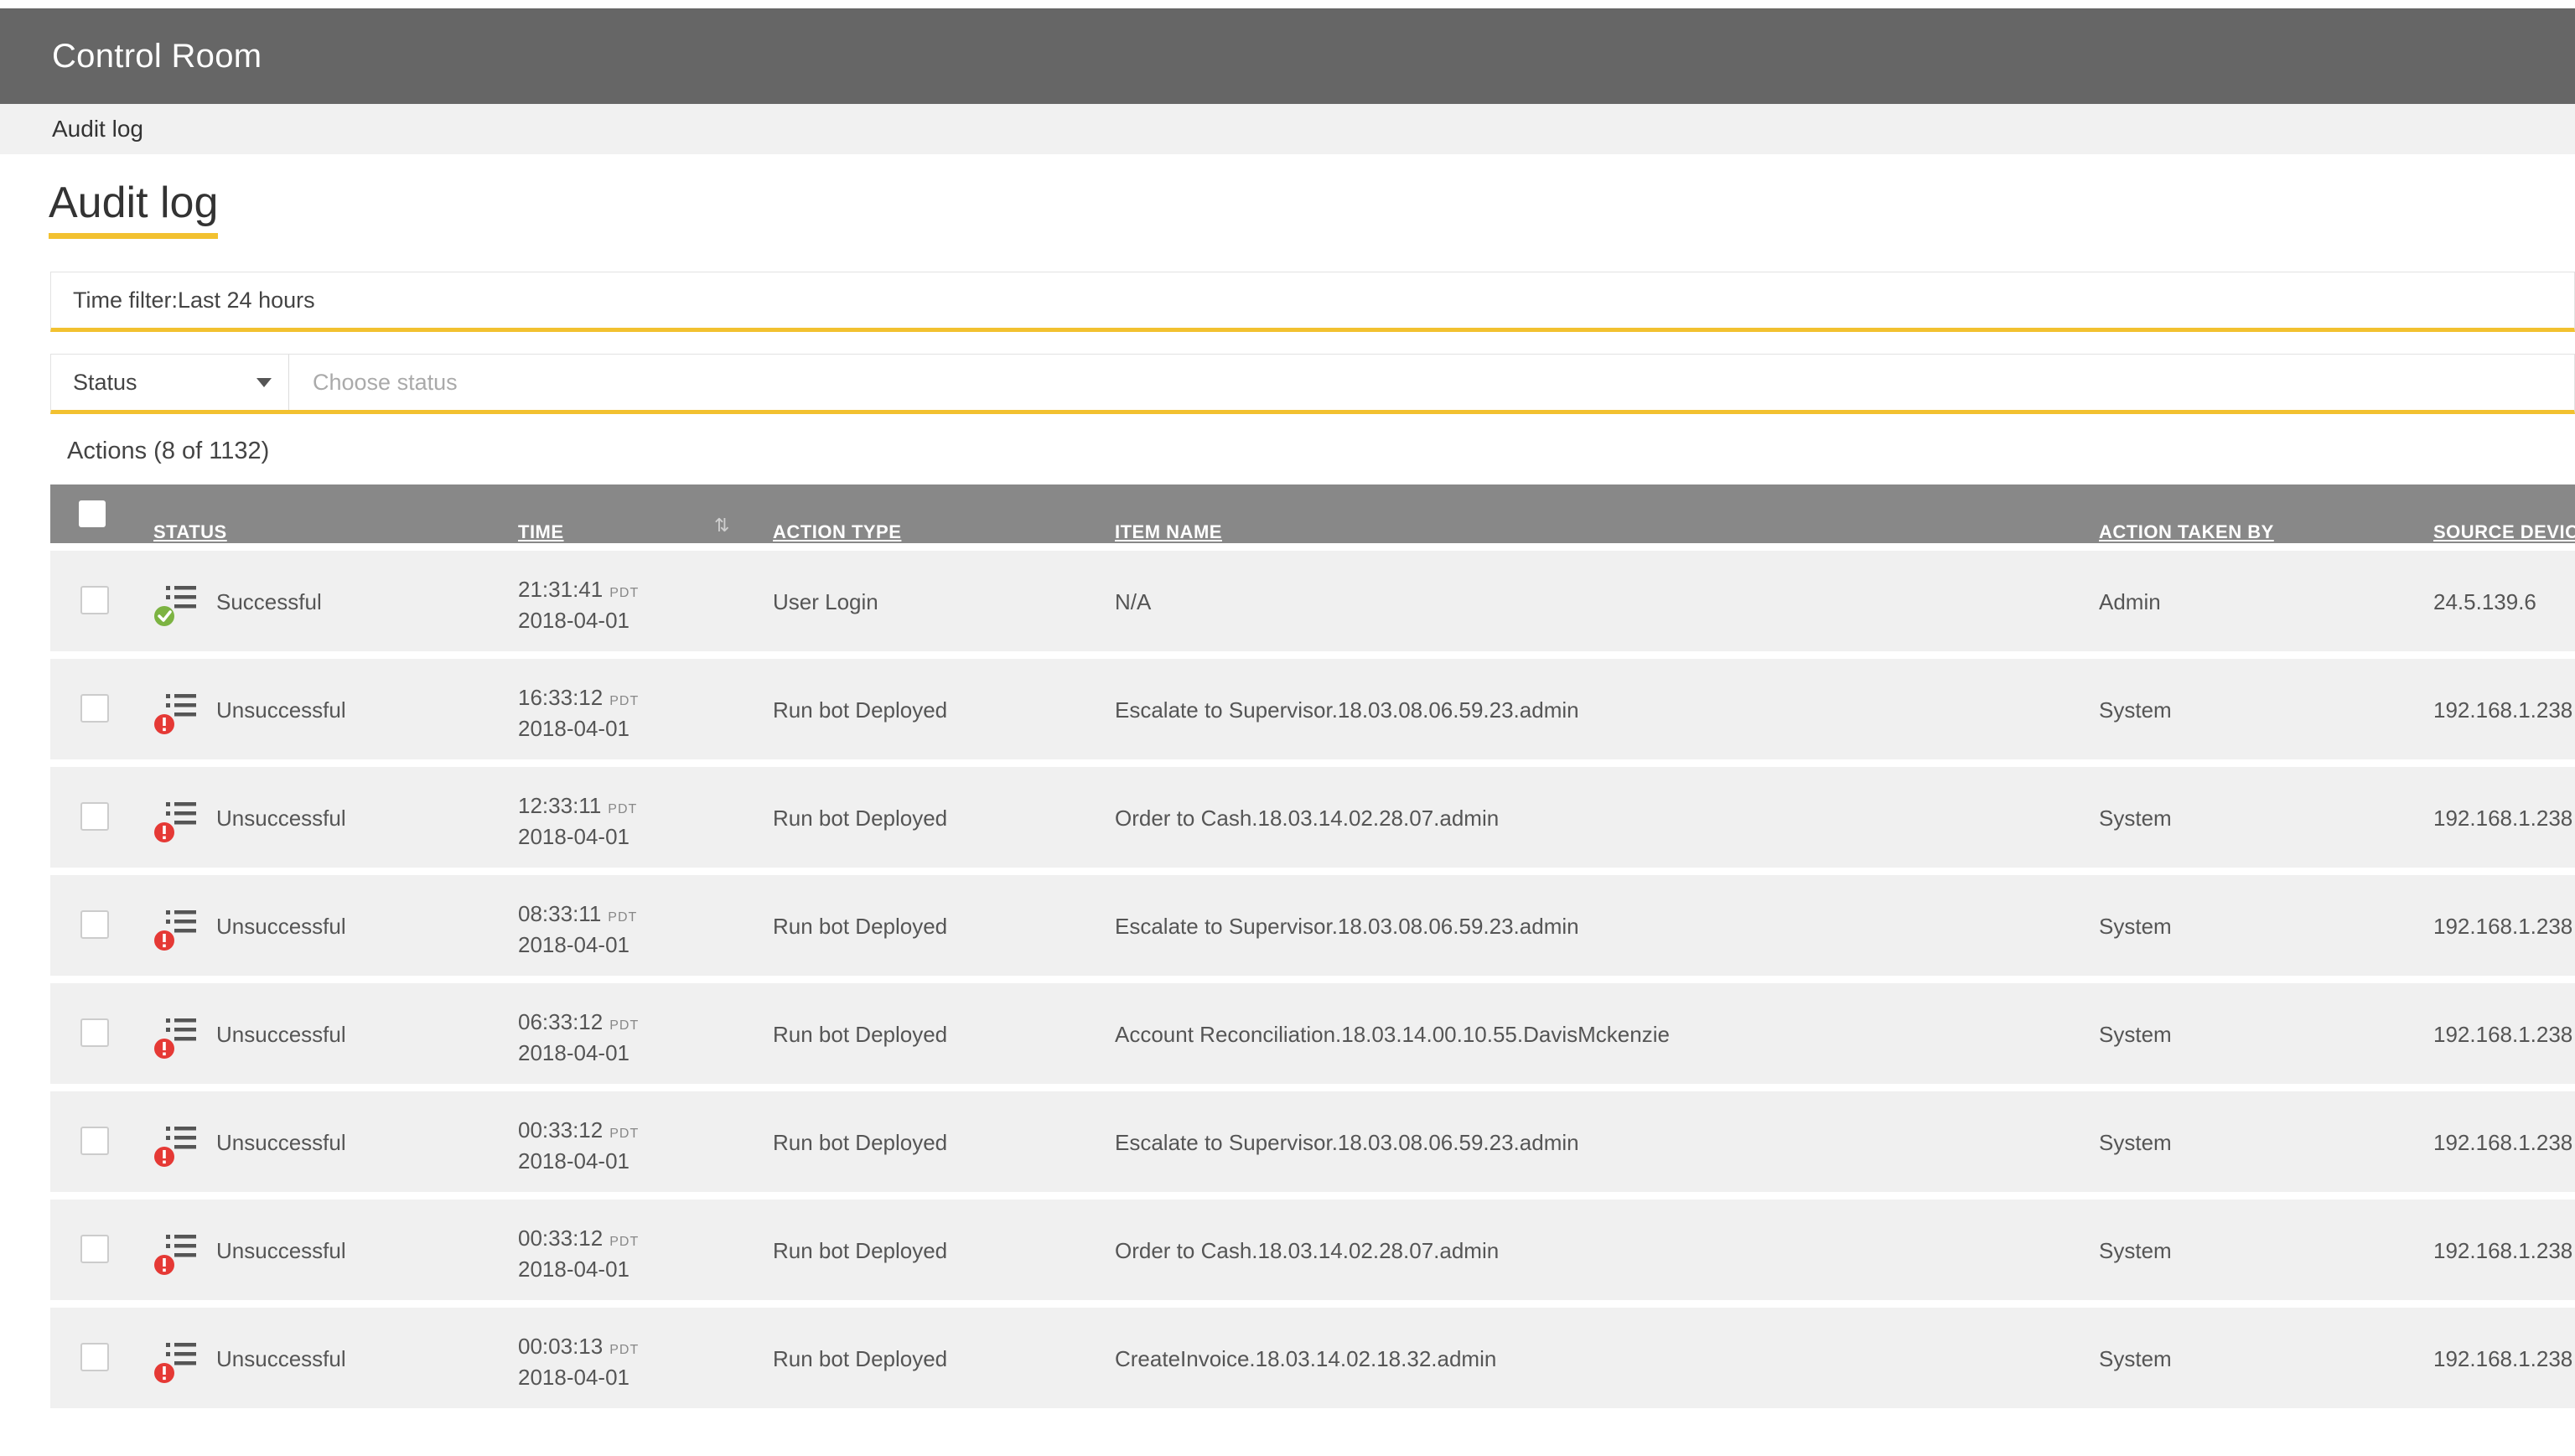 The height and width of the screenshot is (1456, 2575). Describe the element at coordinates (105, 382) in the screenshot. I see `status-dropdown-label: Status` at that location.